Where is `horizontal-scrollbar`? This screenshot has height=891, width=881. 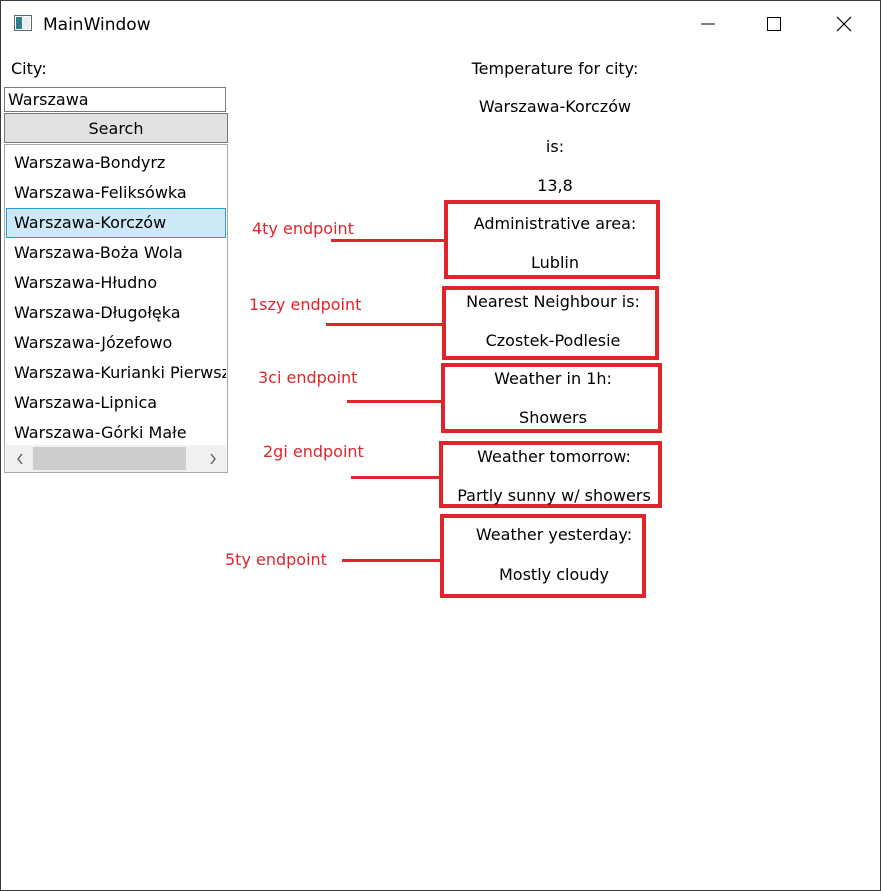 horizontal-scrollbar is located at coordinates (116, 458).